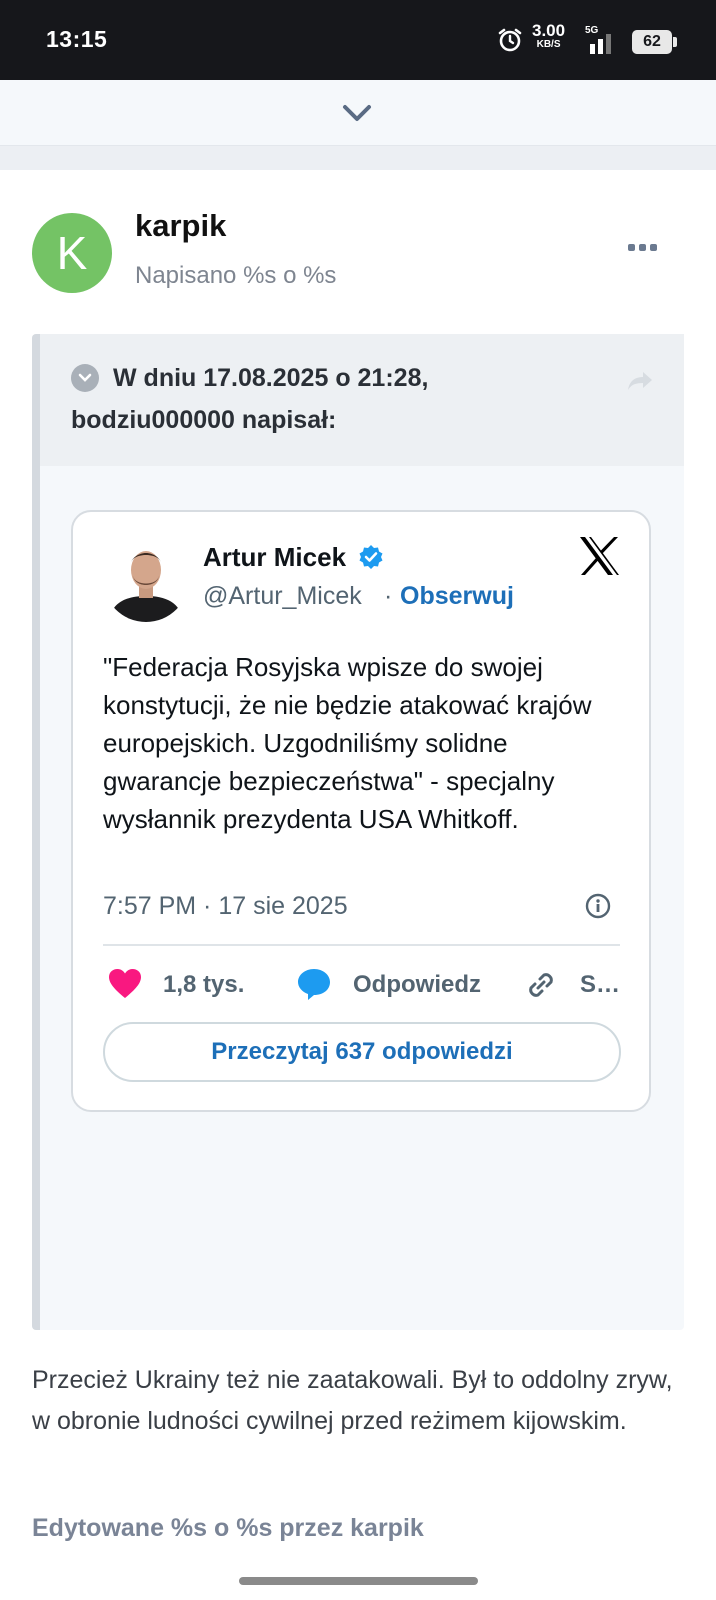 The height and width of the screenshot is (1600, 716). I want to click on read-replies-button: Przeczytaj 637 odpowiedzi, so click(362, 1052).